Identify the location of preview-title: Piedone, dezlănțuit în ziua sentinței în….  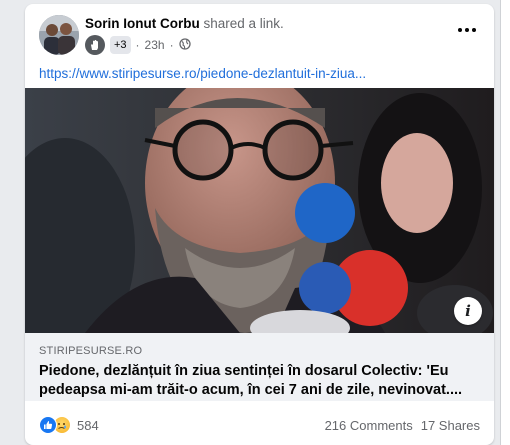
(263, 381).